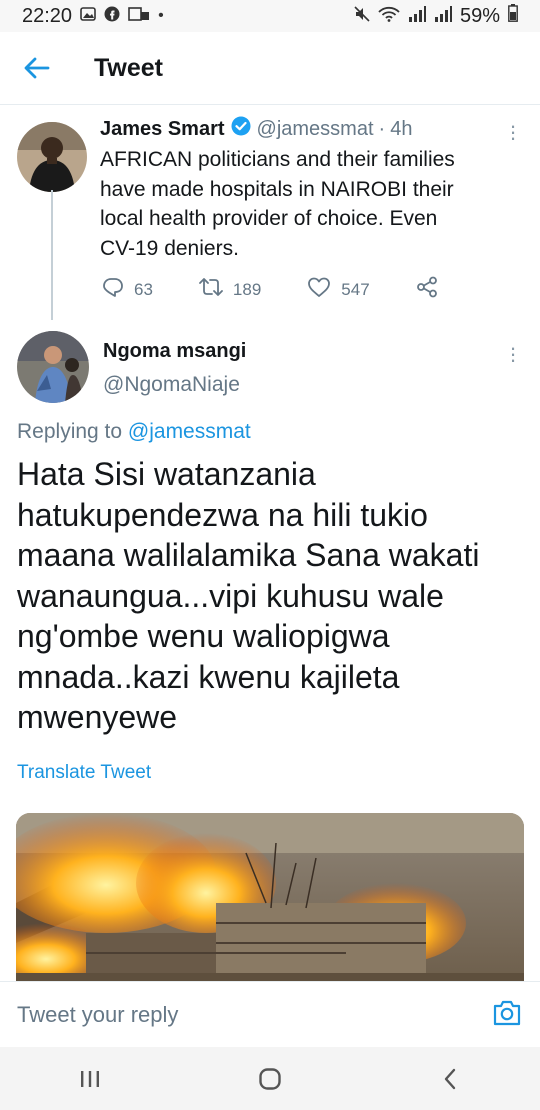 The height and width of the screenshot is (1110, 540). I want to click on wifi-icon, so click(389, 16).